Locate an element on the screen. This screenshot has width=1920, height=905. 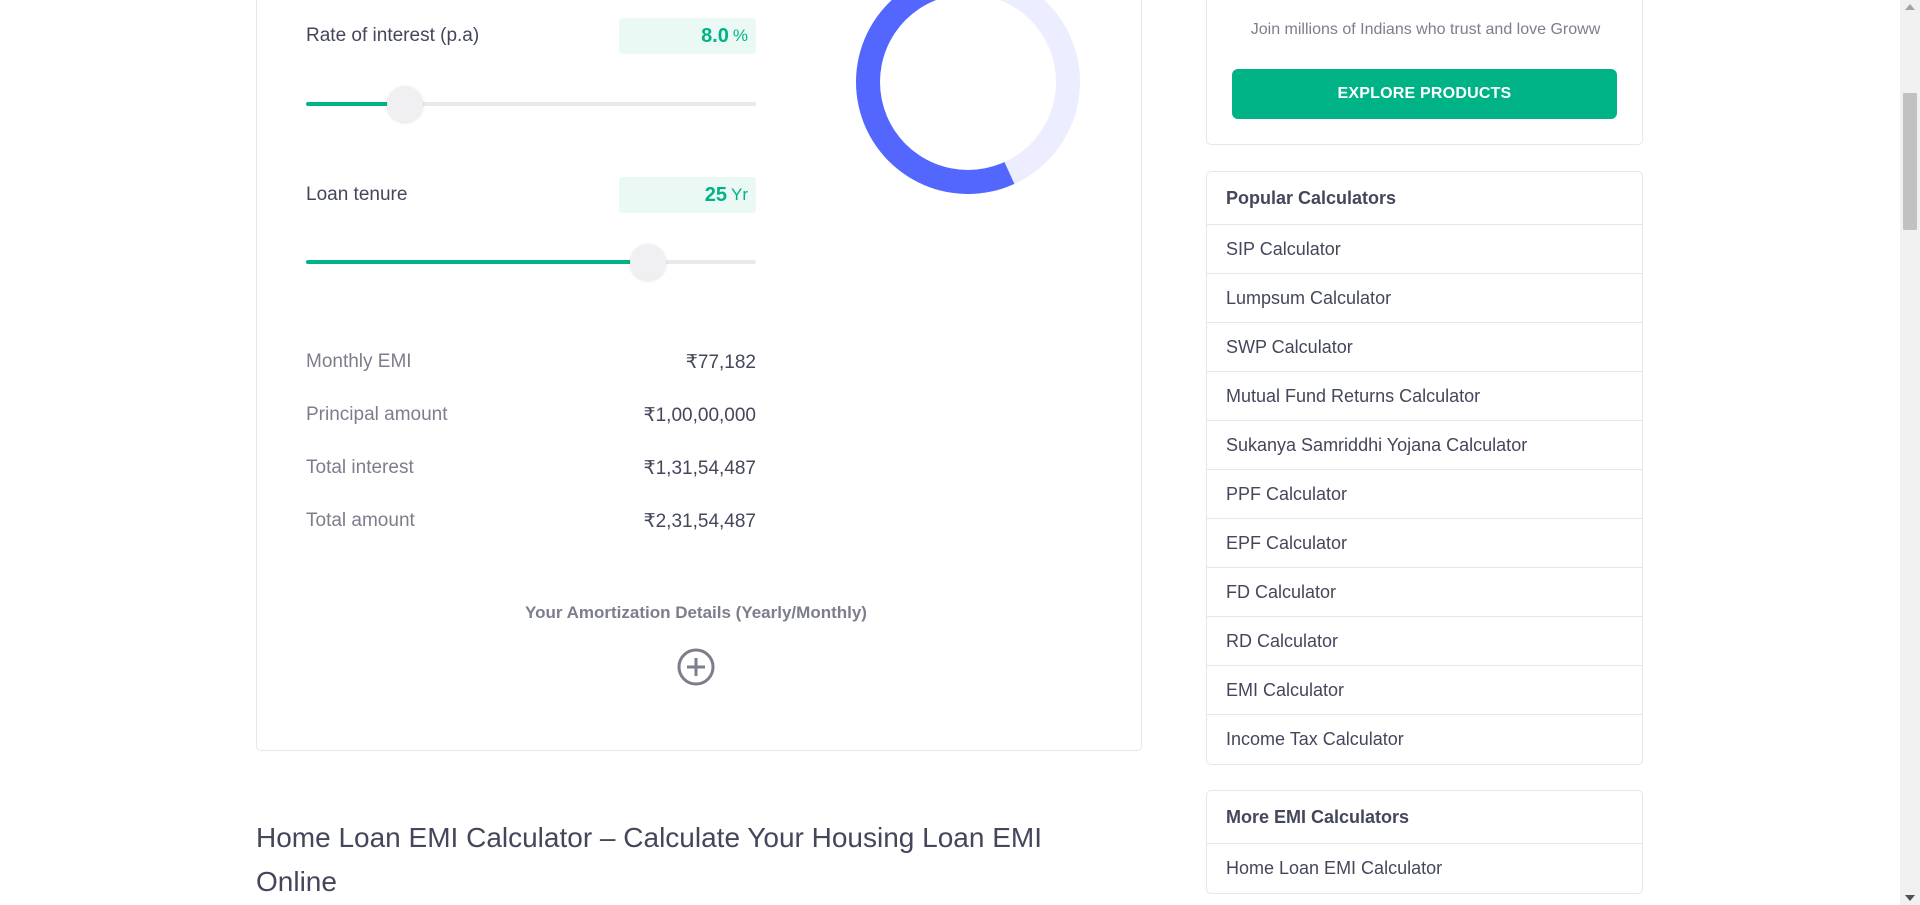
donut-hole is located at coordinates (968, 85).